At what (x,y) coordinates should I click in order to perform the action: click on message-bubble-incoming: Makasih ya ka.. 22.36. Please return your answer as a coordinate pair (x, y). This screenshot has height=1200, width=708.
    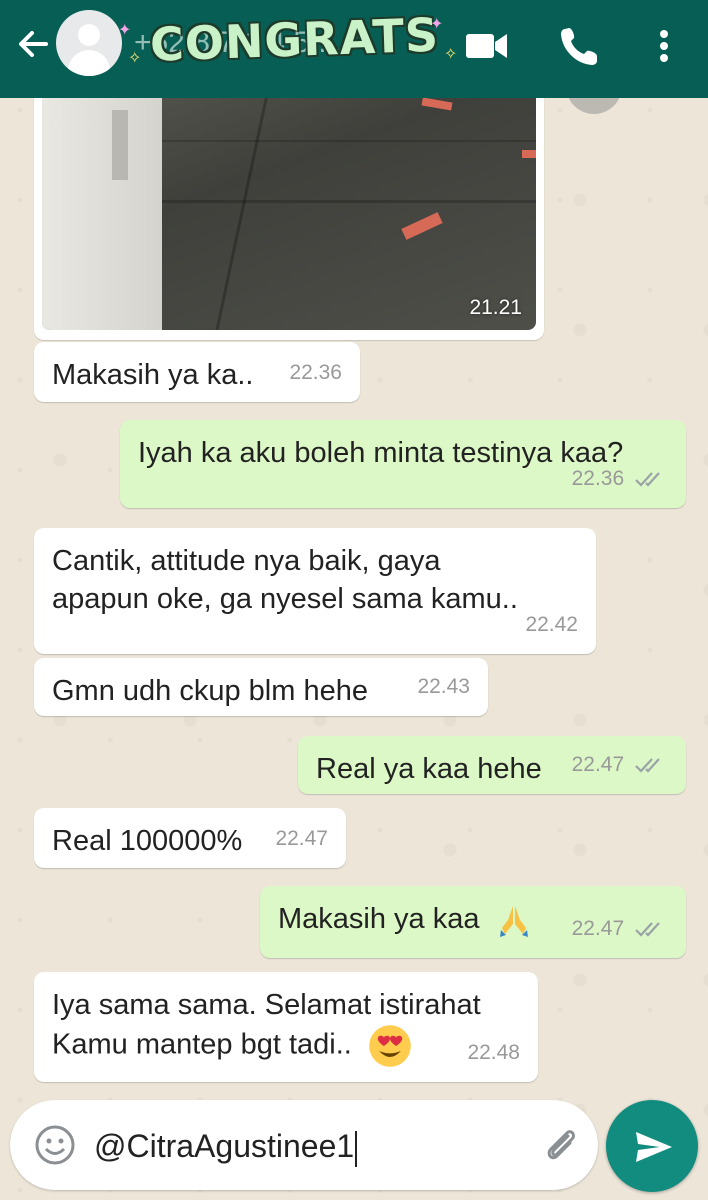
    Looking at the image, I should click on (197, 372).